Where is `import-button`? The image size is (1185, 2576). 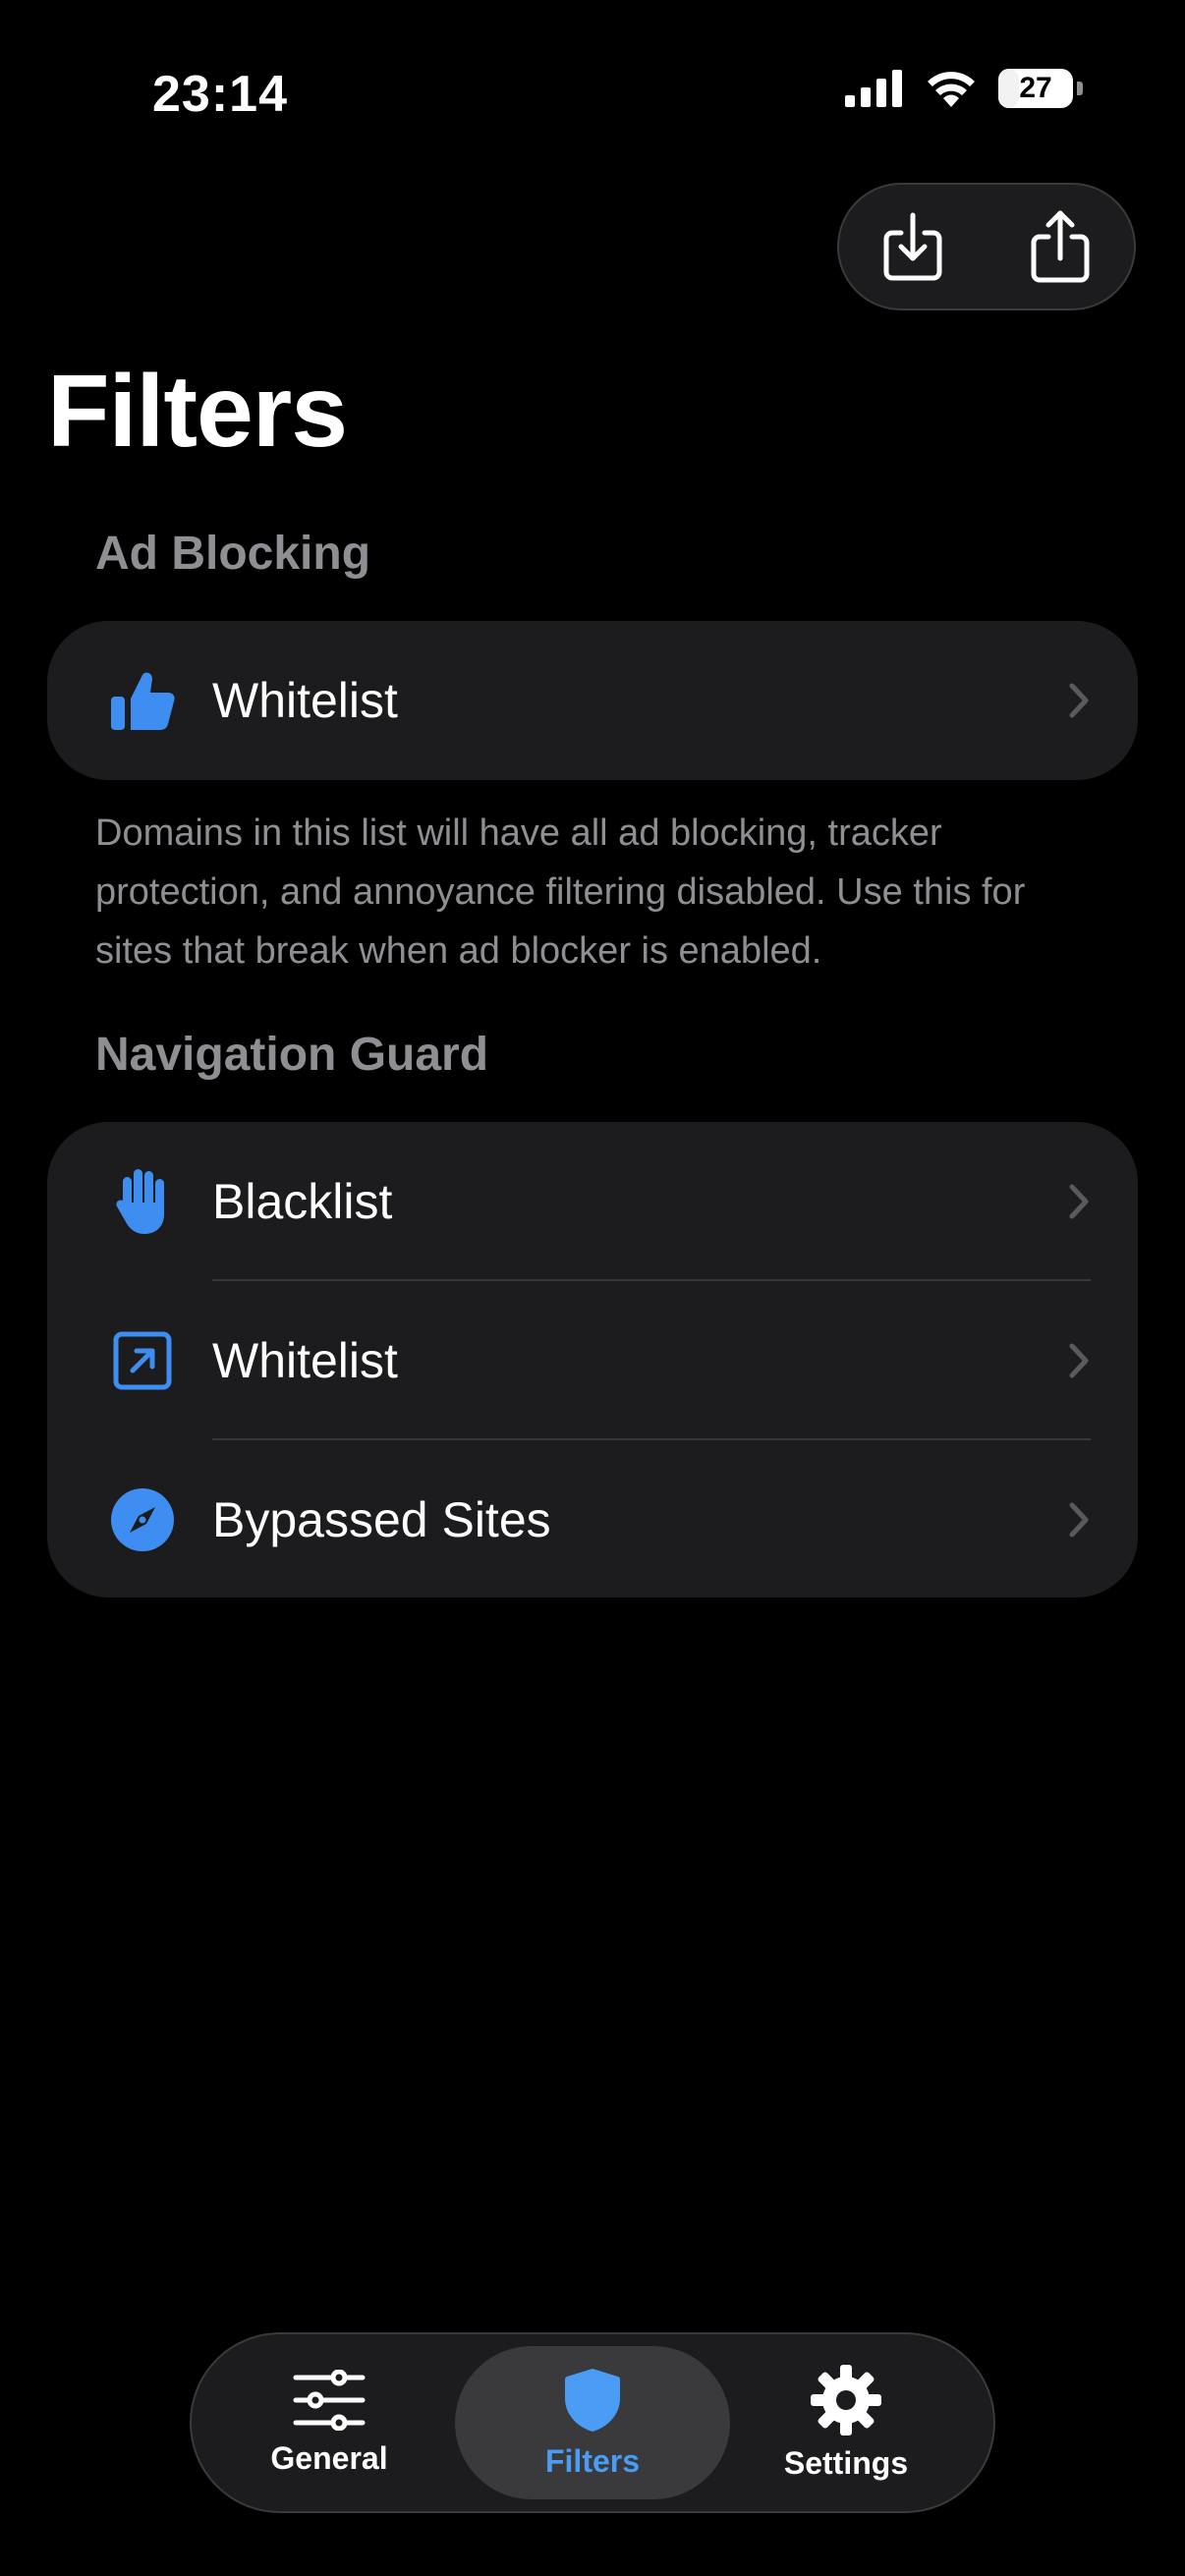 import-button is located at coordinates (913, 247).